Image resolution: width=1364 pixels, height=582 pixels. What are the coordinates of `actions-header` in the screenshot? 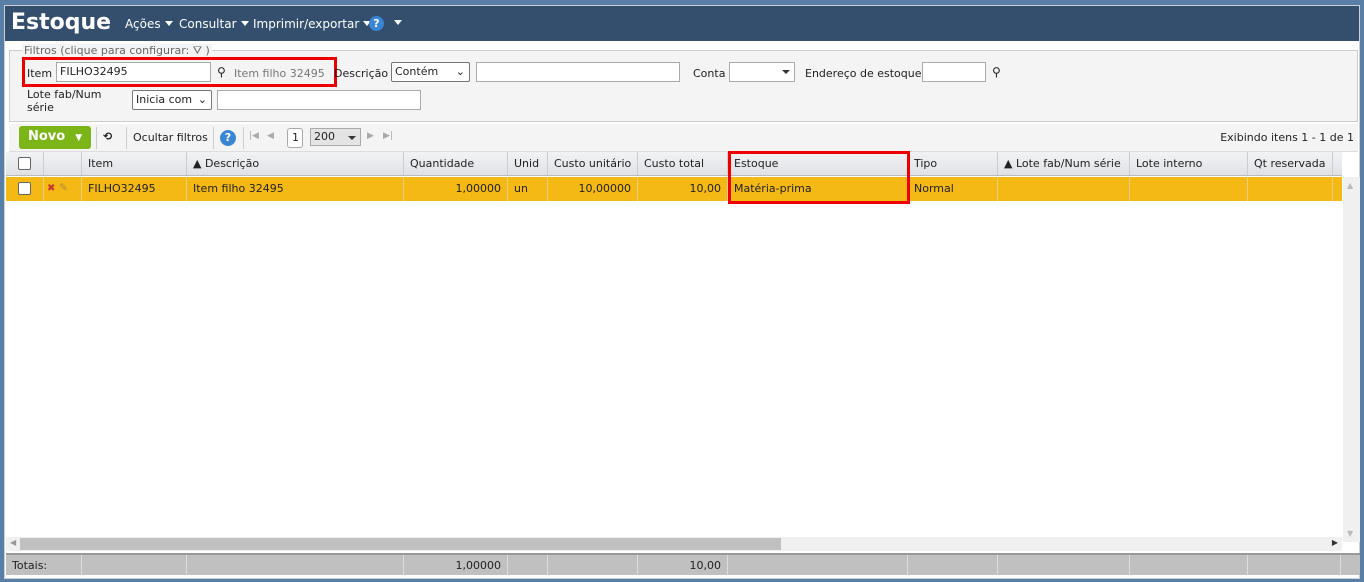 It's located at (63, 163).